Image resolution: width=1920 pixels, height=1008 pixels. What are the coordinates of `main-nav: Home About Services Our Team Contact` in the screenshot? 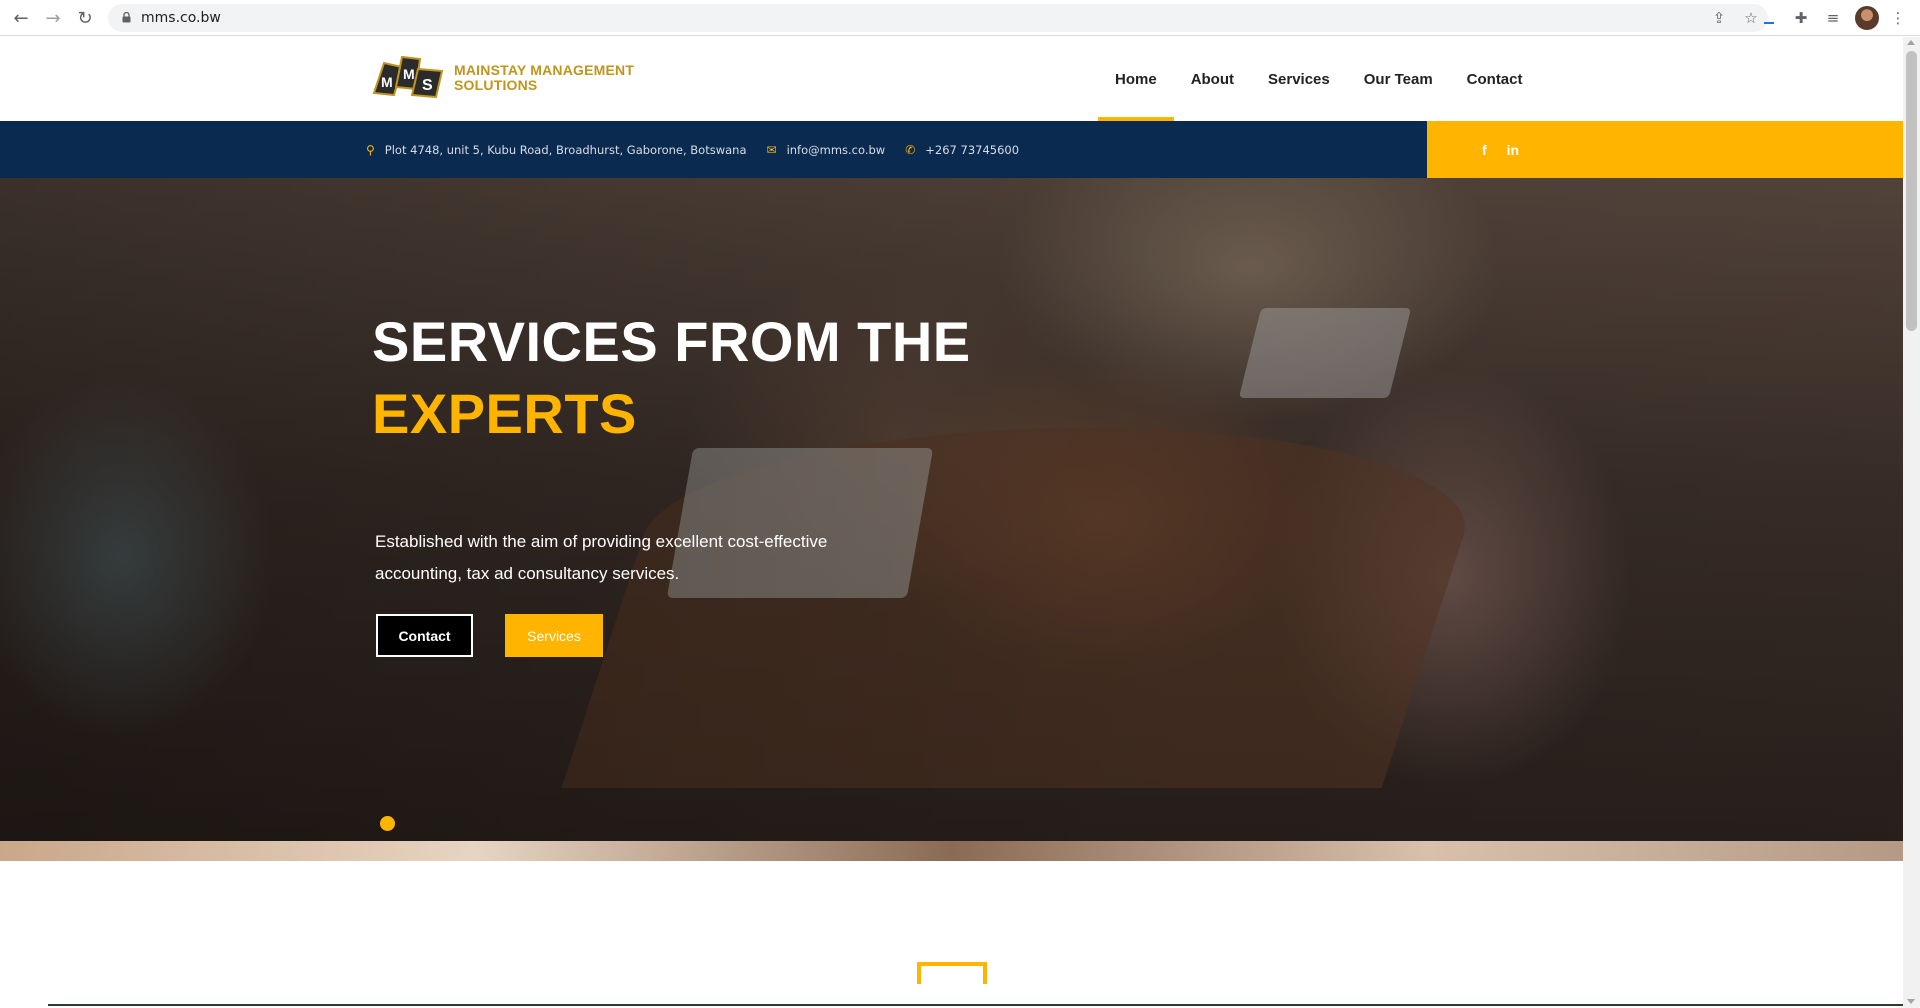 It's located at (1319, 79).